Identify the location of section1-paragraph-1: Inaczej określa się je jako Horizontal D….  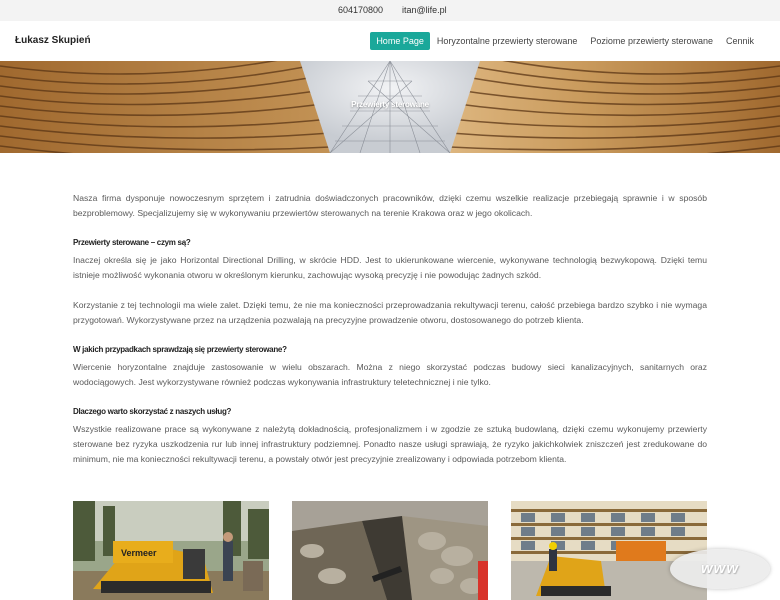
(390, 267).